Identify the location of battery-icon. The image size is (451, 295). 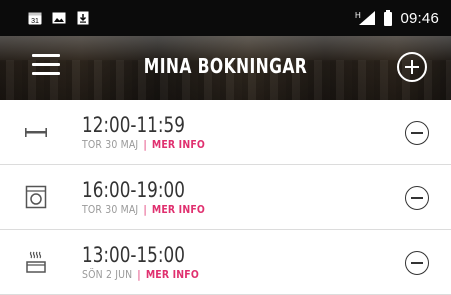
(388, 18).